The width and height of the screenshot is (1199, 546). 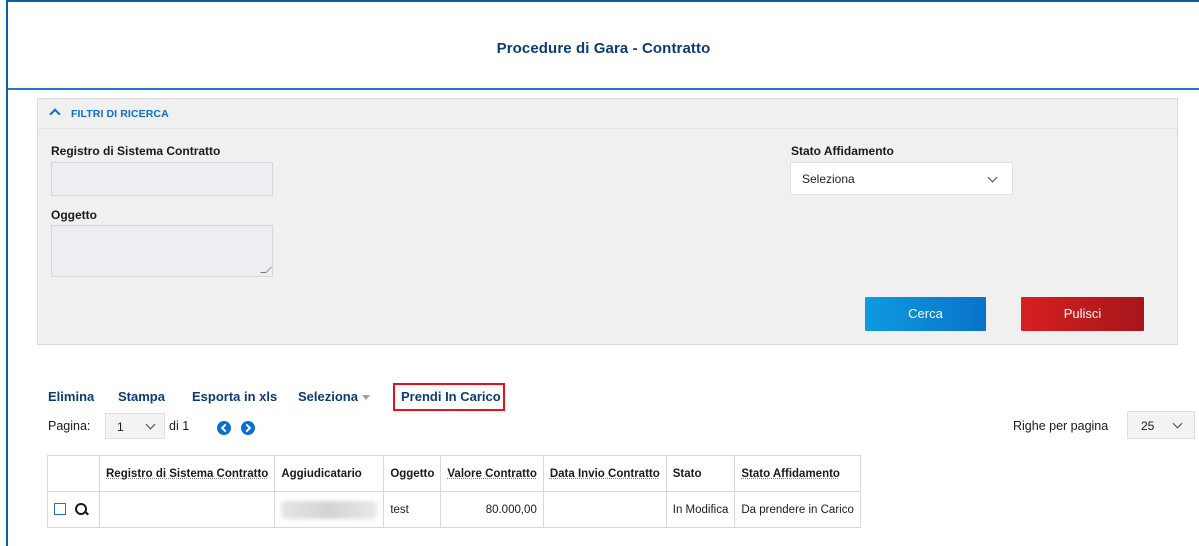 I want to click on next-page-icon, so click(x=248, y=428).